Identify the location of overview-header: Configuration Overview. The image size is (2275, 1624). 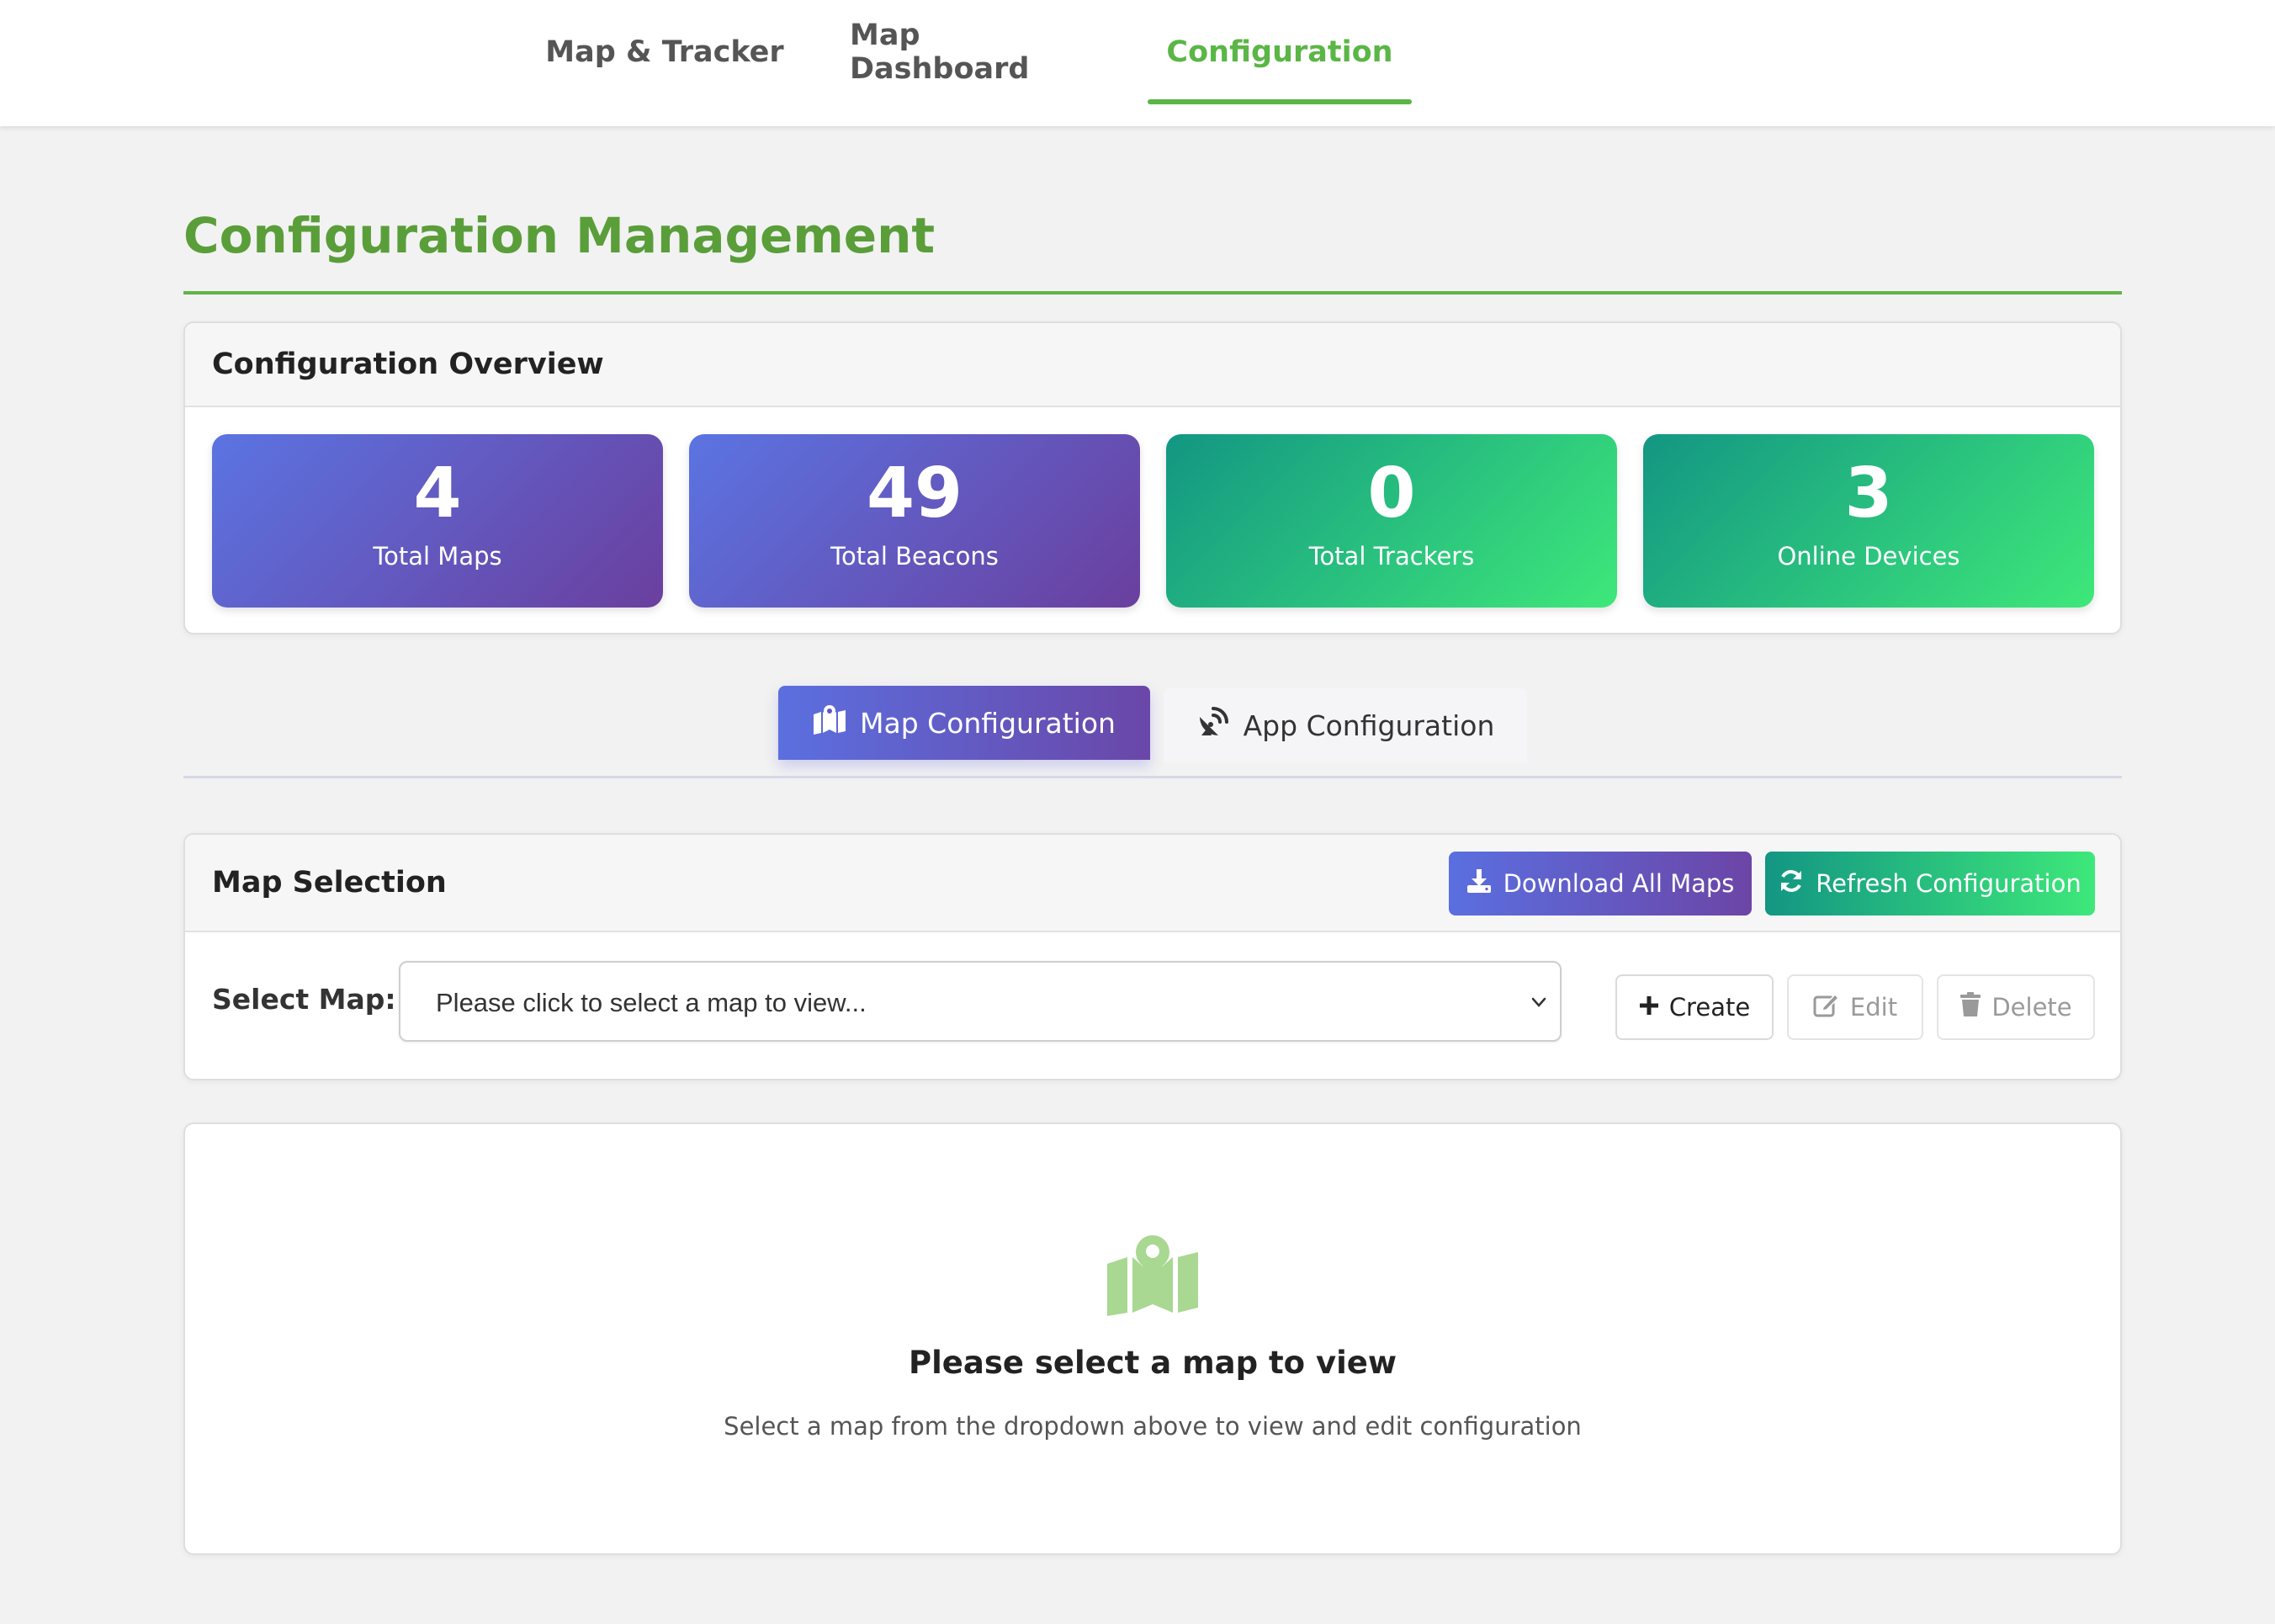
(1152, 365).